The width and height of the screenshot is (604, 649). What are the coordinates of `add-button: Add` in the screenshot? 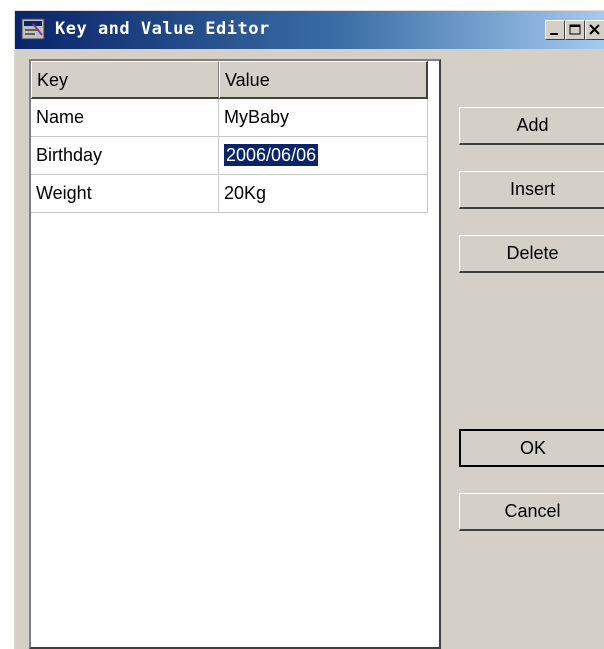 It's located at (531, 126).